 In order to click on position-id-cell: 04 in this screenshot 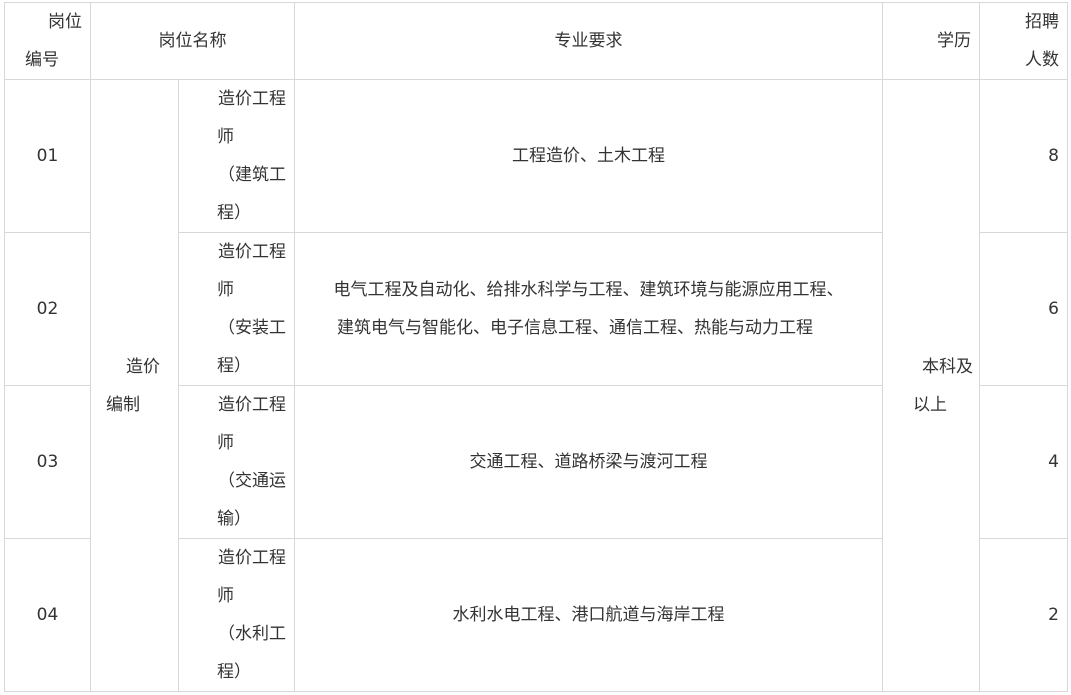, I will do `click(47, 615)`.